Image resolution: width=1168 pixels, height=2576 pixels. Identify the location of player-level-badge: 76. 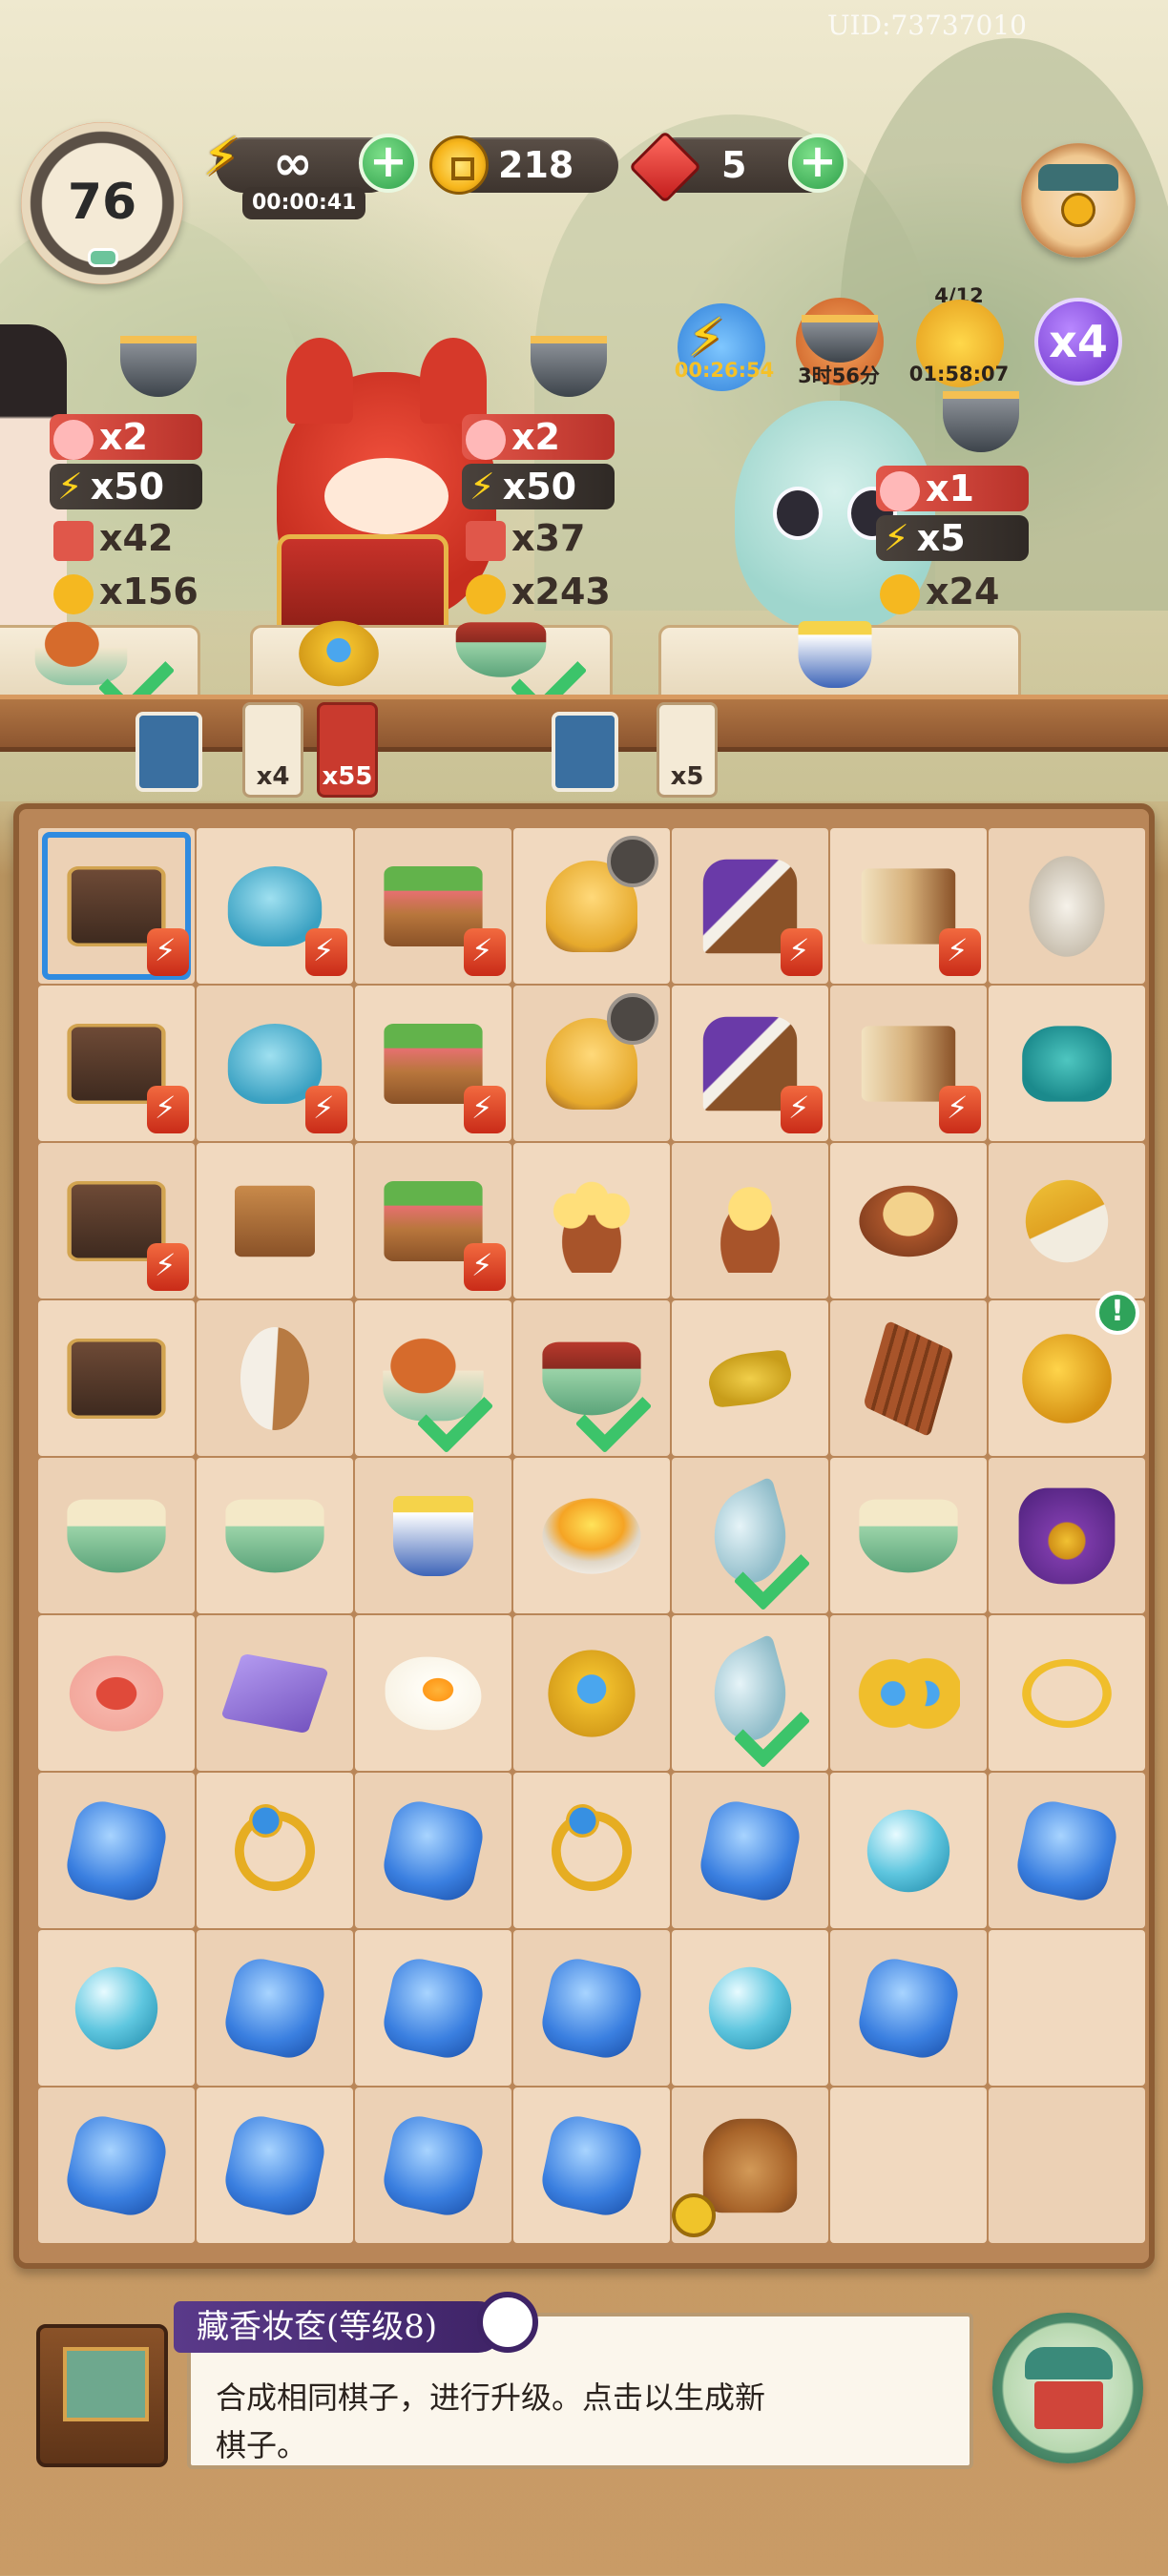
(102, 203).